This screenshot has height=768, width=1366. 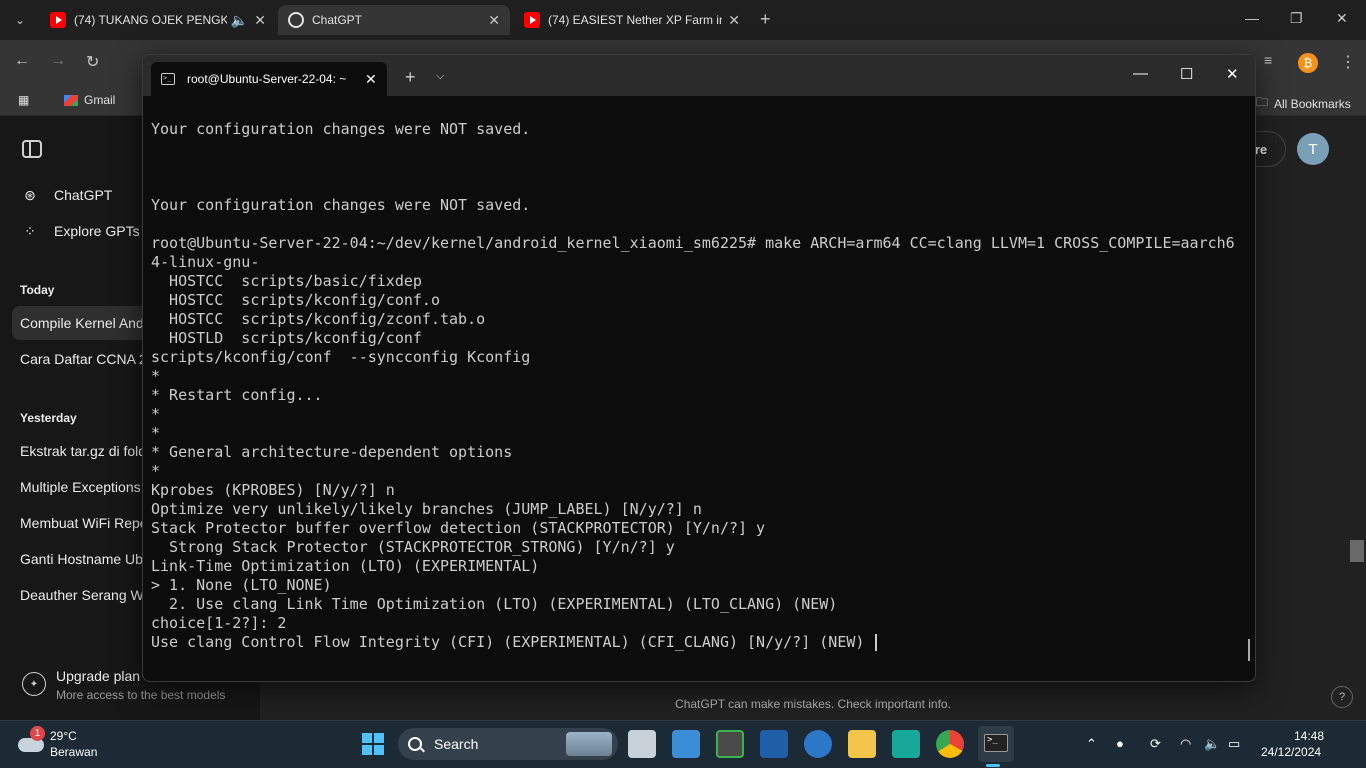 What do you see at coordinates (1348, 62) in the screenshot?
I see `menu-dots-icon: ⋮` at bounding box center [1348, 62].